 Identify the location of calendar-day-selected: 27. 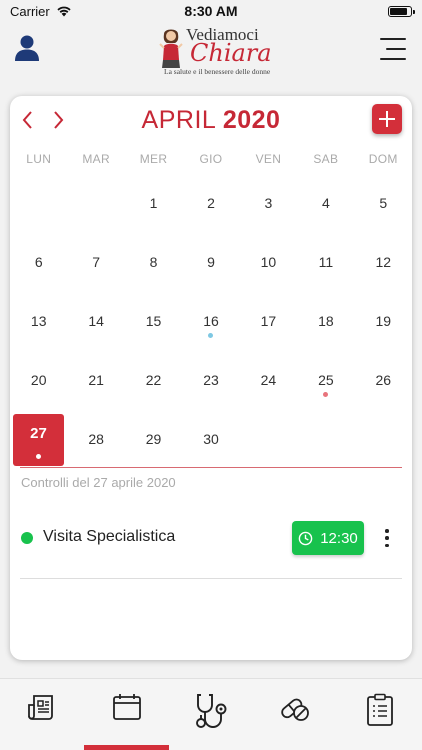
(38, 440).